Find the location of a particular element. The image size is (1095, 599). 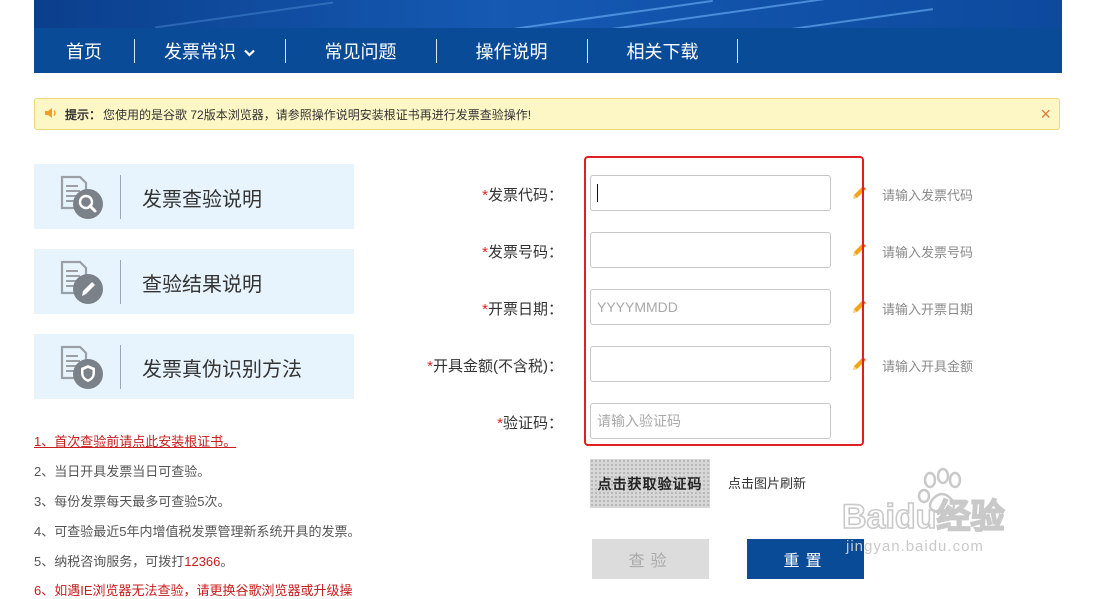

label-text: 发票号码： is located at coordinates (525, 252).